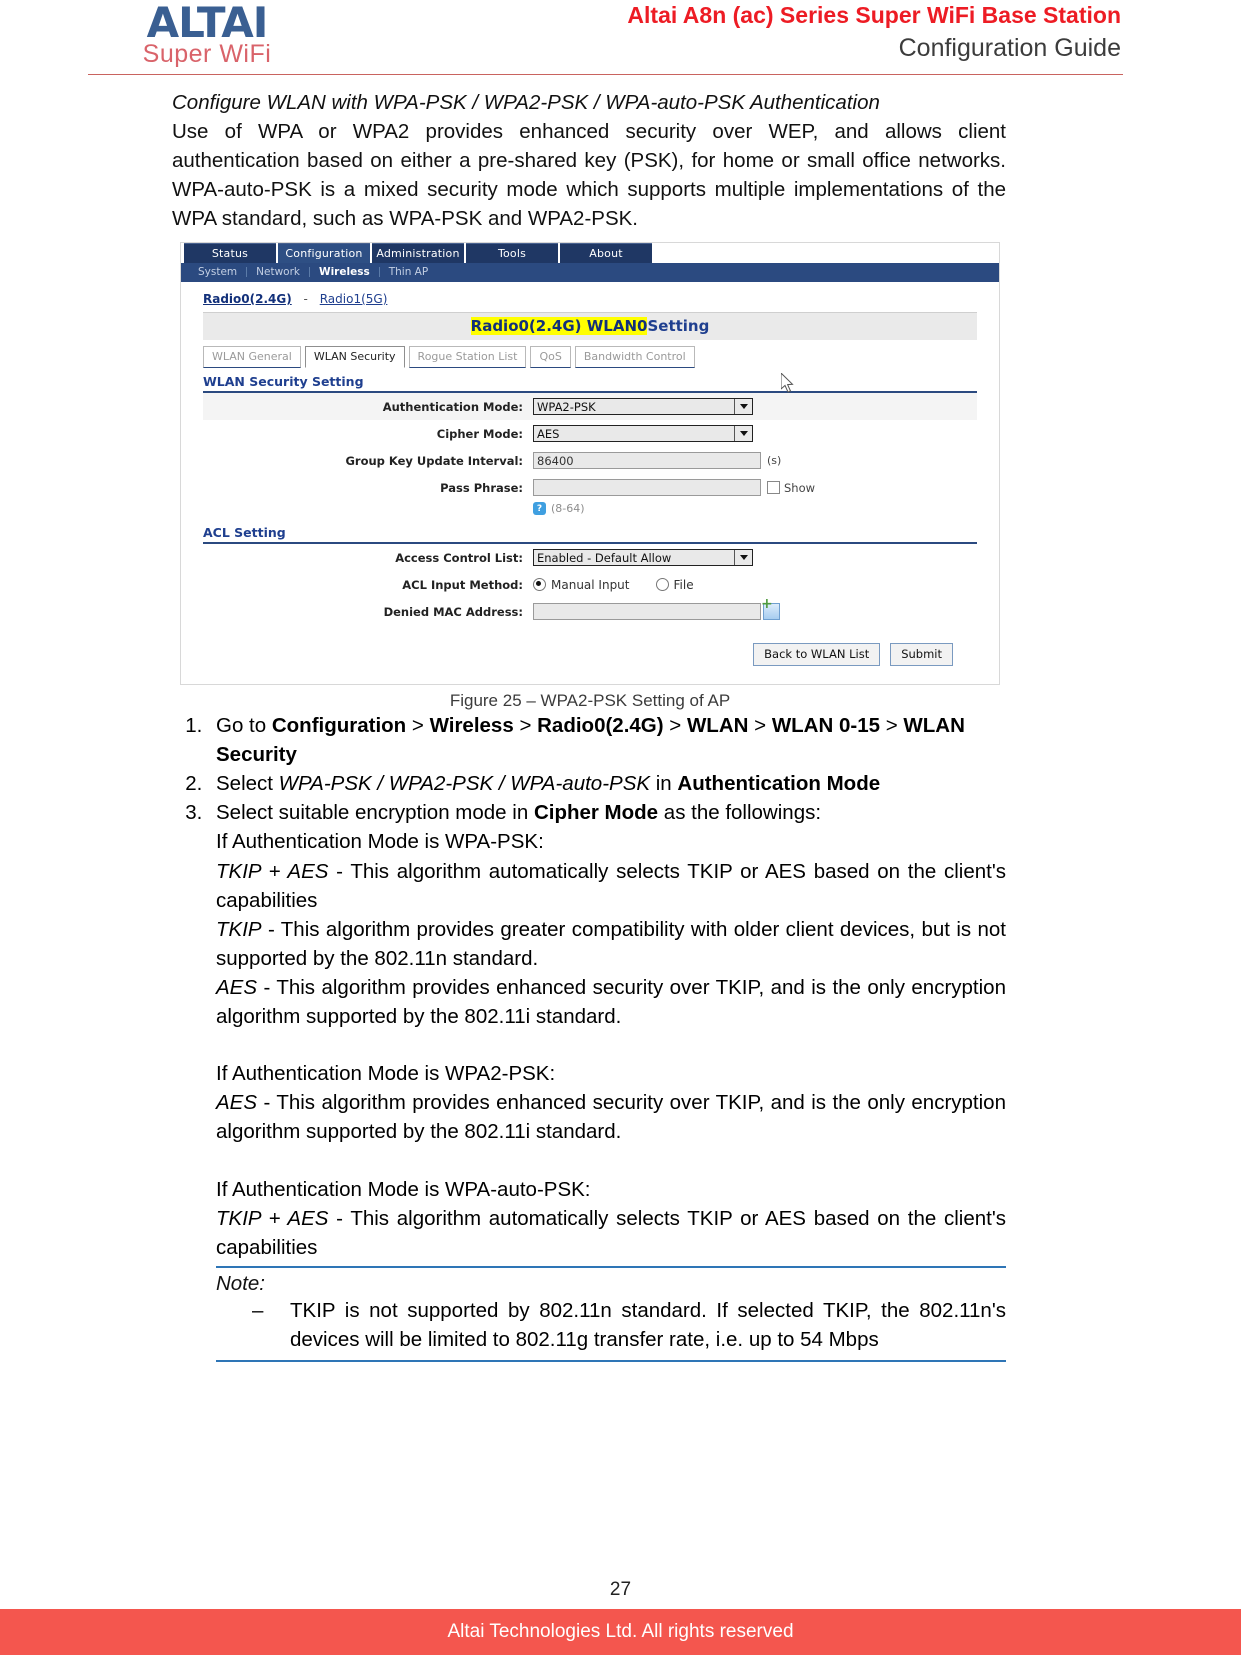 This screenshot has width=1241, height=1655. What do you see at coordinates (481, 487) in the screenshot?
I see `label-pass-phrase: Pass Phrase:` at bounding box center [481, 487].